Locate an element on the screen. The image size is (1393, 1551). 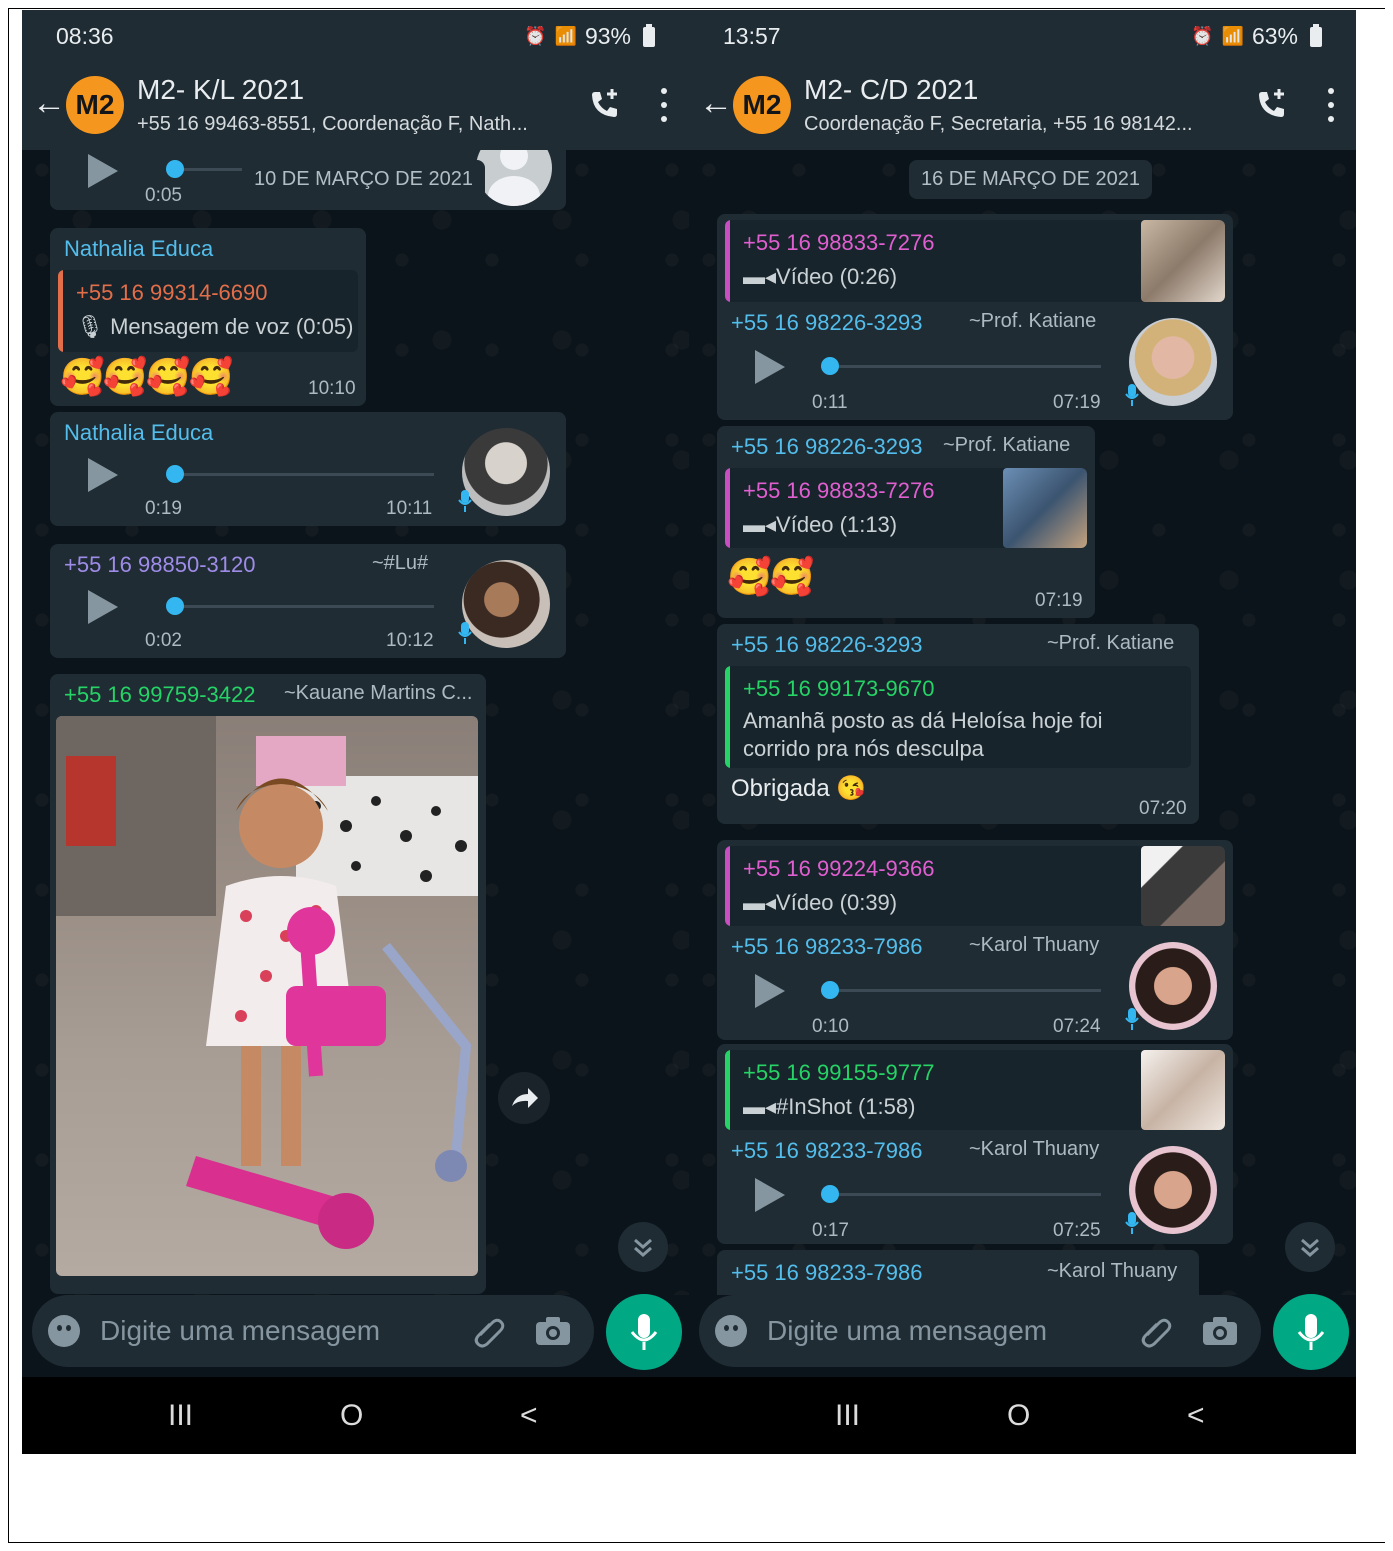
battery-level: 93% is located at coordinates (607, 36).